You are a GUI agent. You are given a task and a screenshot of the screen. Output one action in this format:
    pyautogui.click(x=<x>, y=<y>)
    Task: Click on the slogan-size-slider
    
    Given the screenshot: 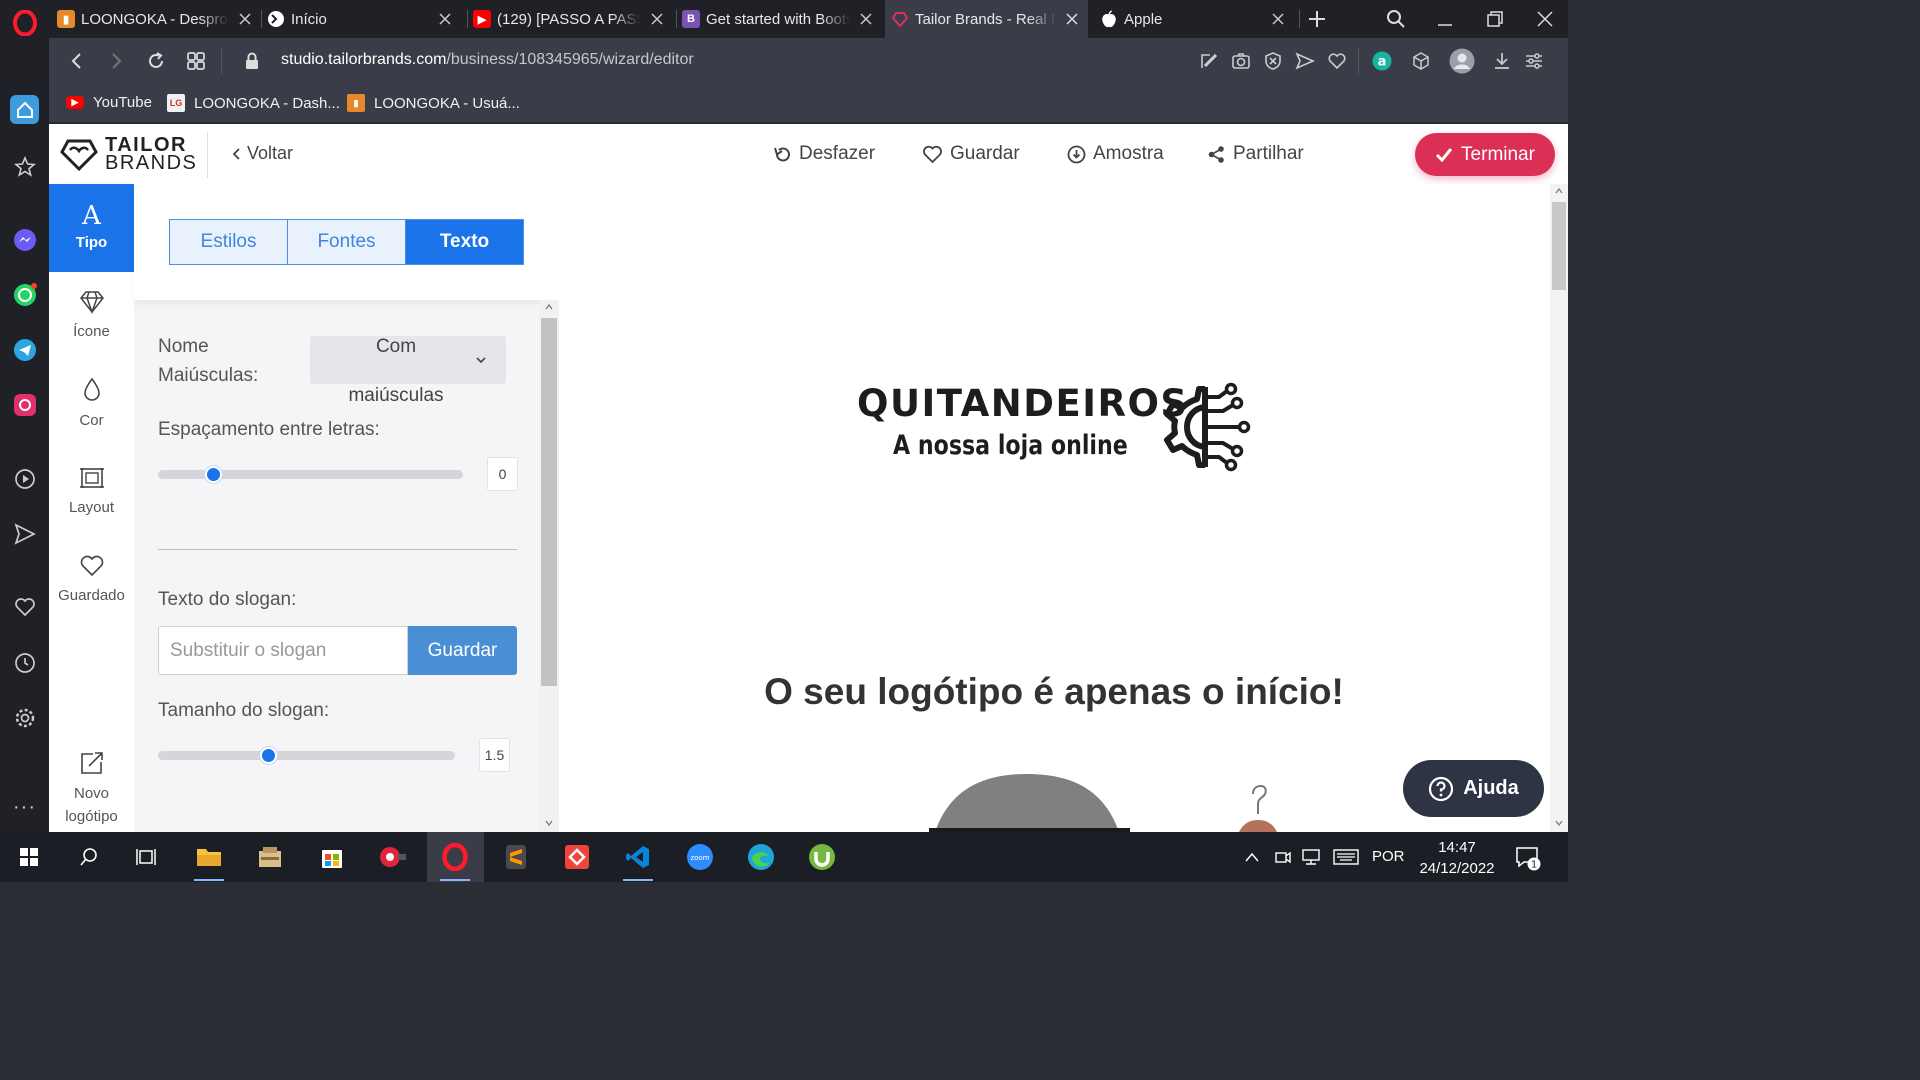 What is the action you would take?
    pyautogui.click(x=306, y=755)
    